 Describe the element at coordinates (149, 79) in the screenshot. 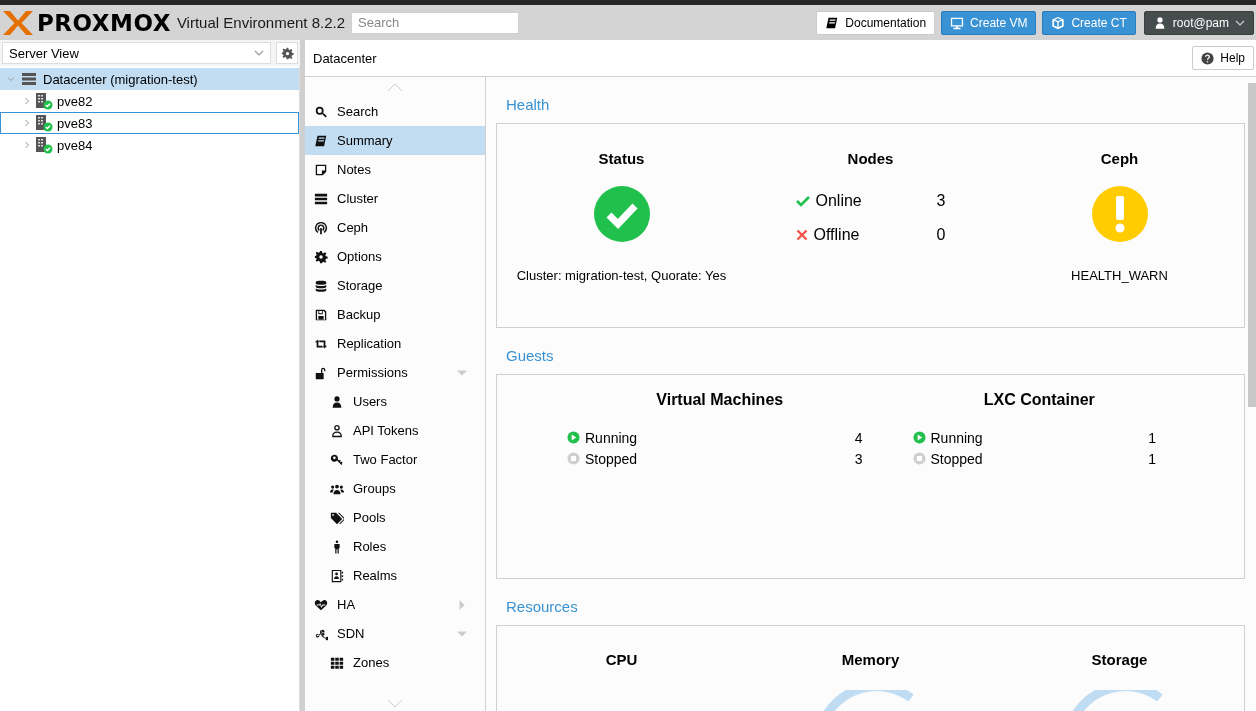

I see `tree-item: Datacenter (migration-test)` at that location.